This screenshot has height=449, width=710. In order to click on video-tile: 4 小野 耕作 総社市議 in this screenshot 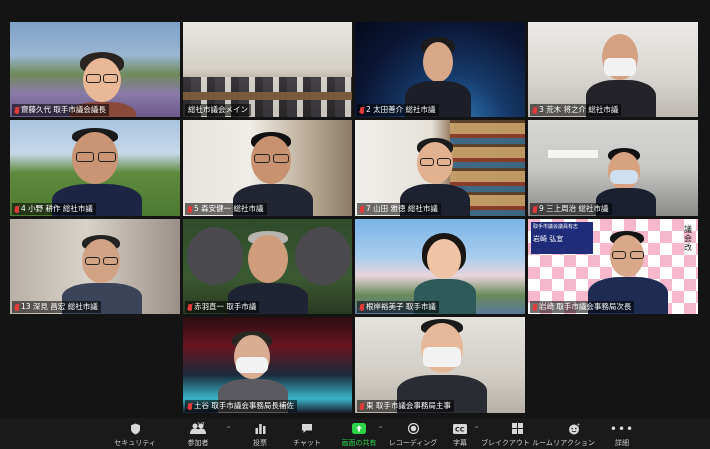, I will do `click(95, 168)`.